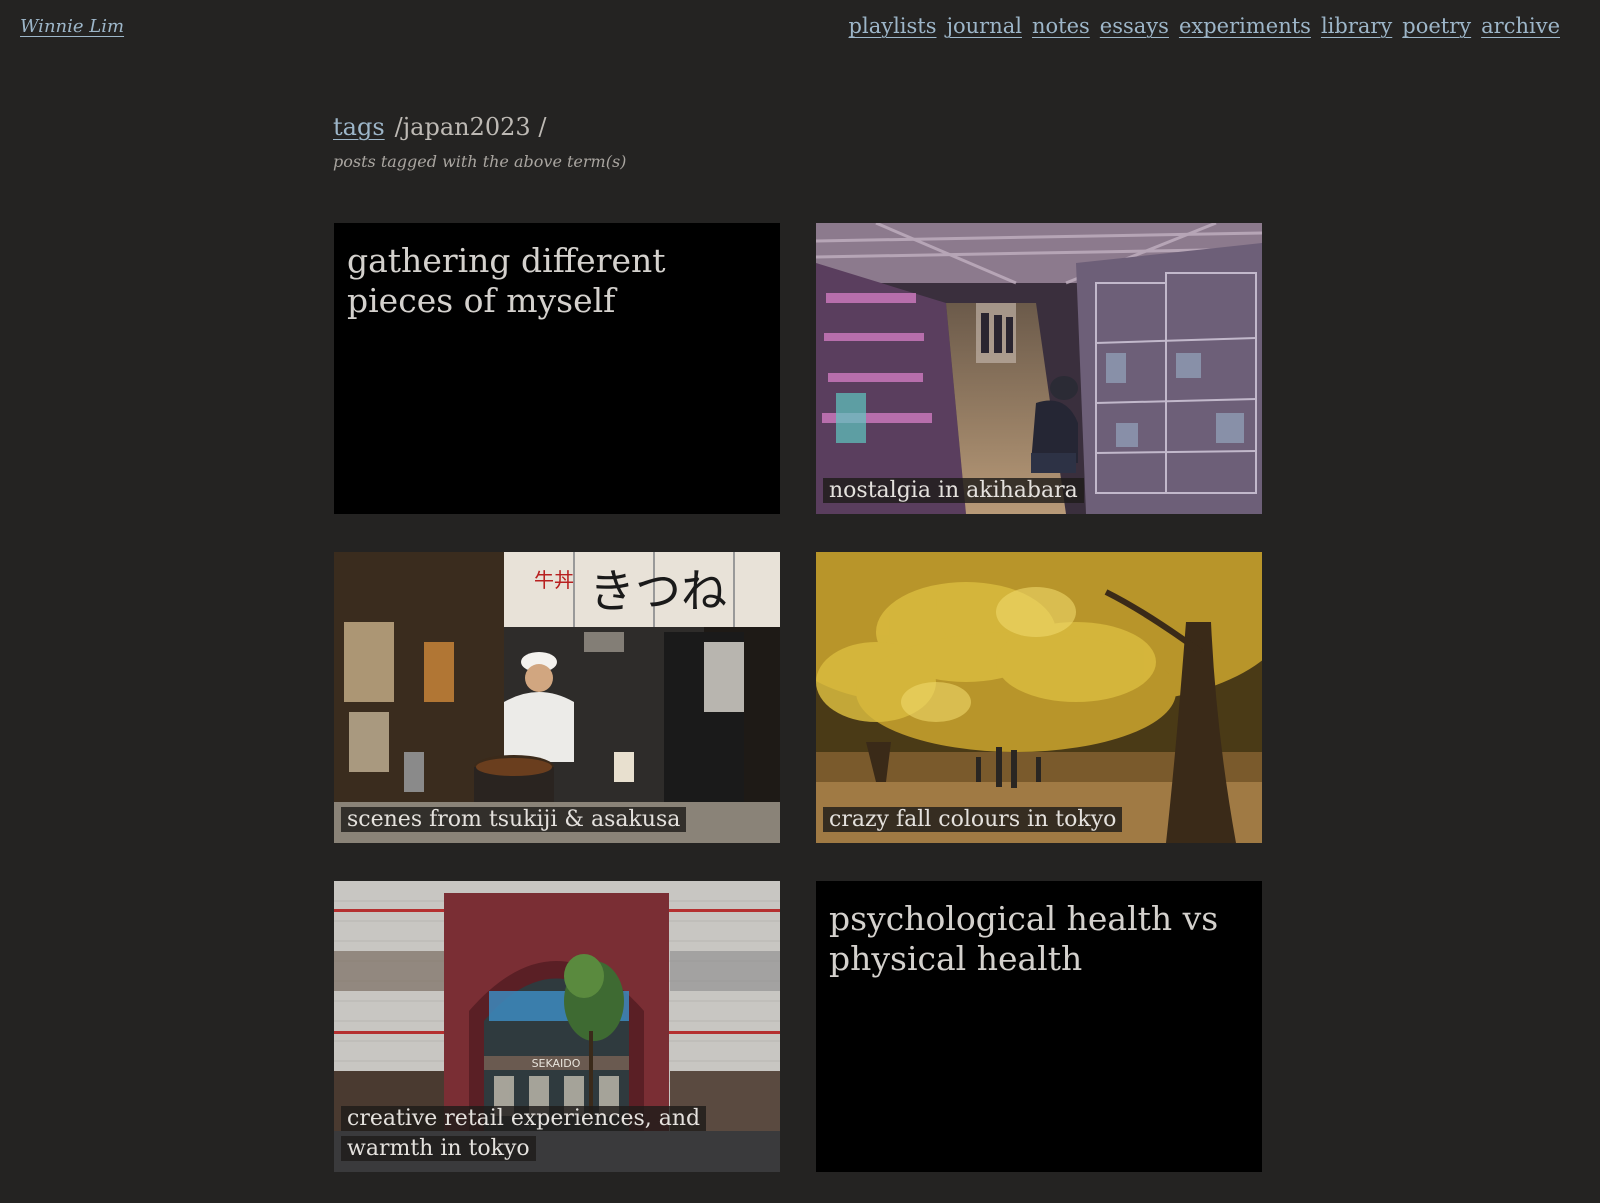 The height and width of the screenshot is (1203, 1600). What do you see at coordinates (1520, 26) in the screenshot?
I see `nav-link-archive: archive` at bounding box center [1520, 26].